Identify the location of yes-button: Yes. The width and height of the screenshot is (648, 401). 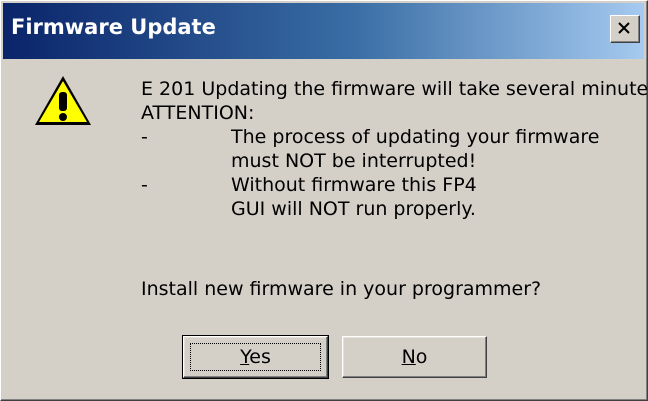
(255, 357).